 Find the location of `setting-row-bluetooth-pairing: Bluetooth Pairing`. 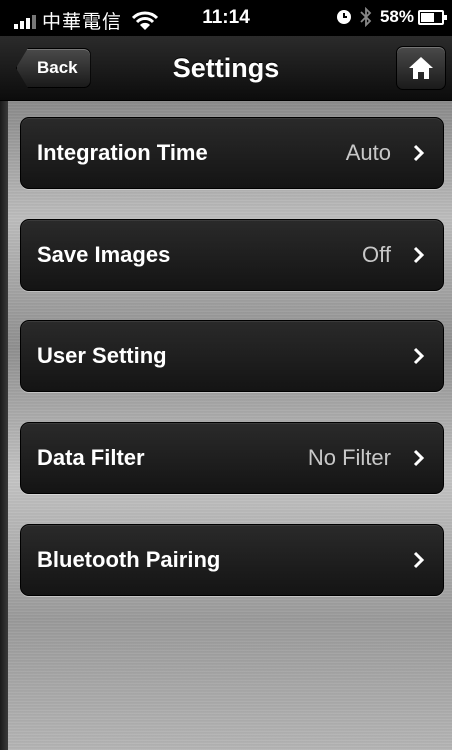

setting-row-bluetooth-pairing: Bluetooth Pairing is located at coordinates (232, 560).